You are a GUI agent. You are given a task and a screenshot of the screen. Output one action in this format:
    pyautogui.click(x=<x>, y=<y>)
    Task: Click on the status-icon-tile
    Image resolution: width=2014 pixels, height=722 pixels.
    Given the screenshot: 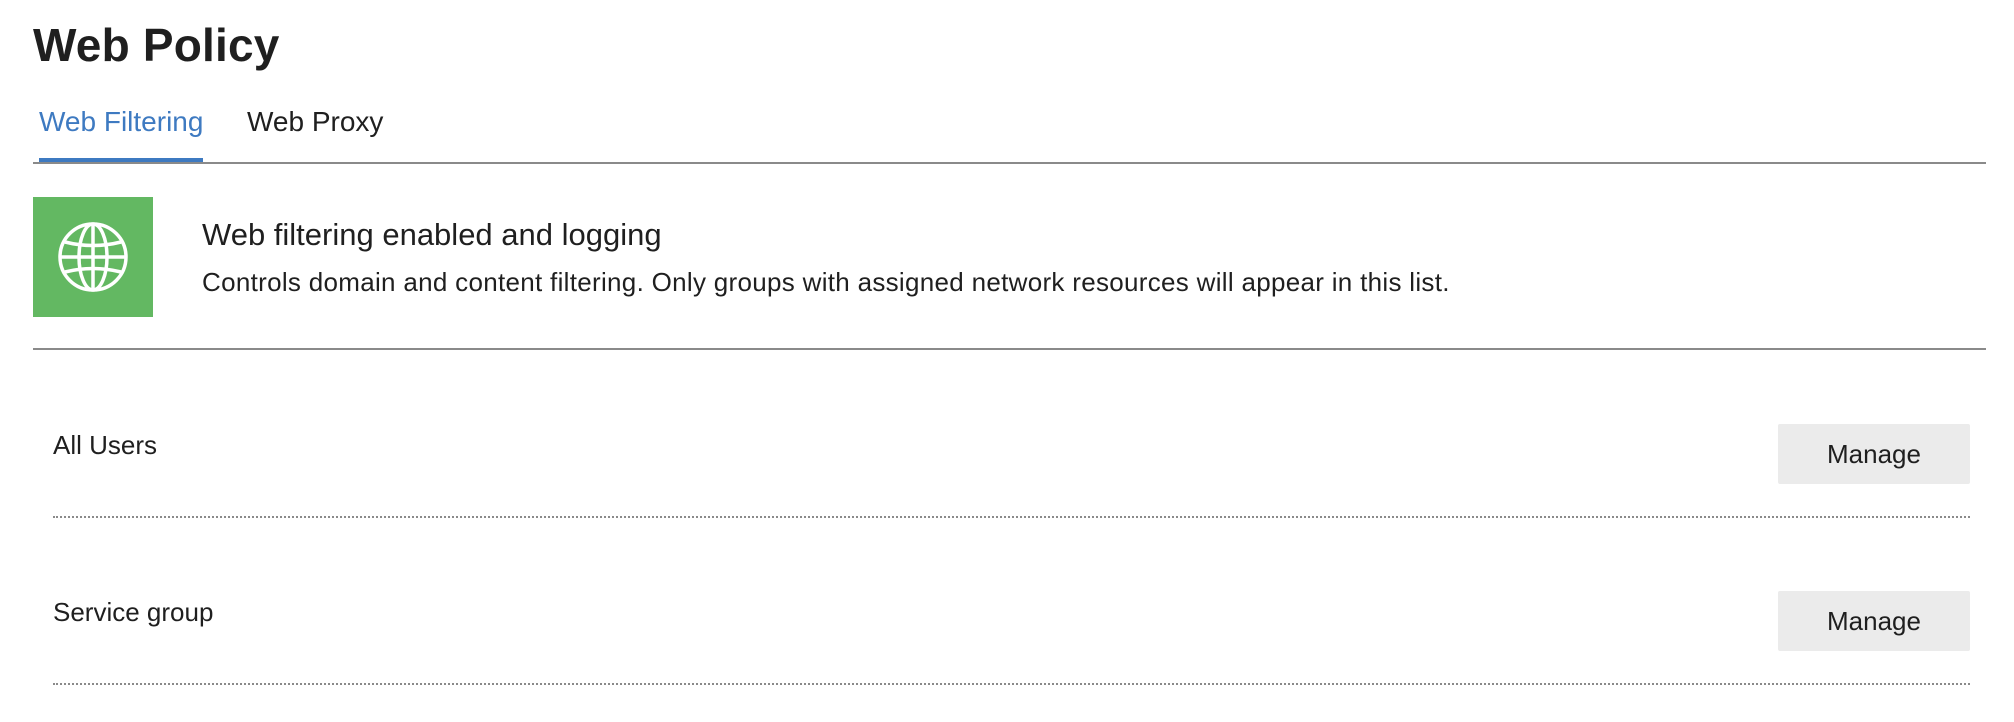 What is the action you would take?
    pyautogui.click(x=93, y=257)
    